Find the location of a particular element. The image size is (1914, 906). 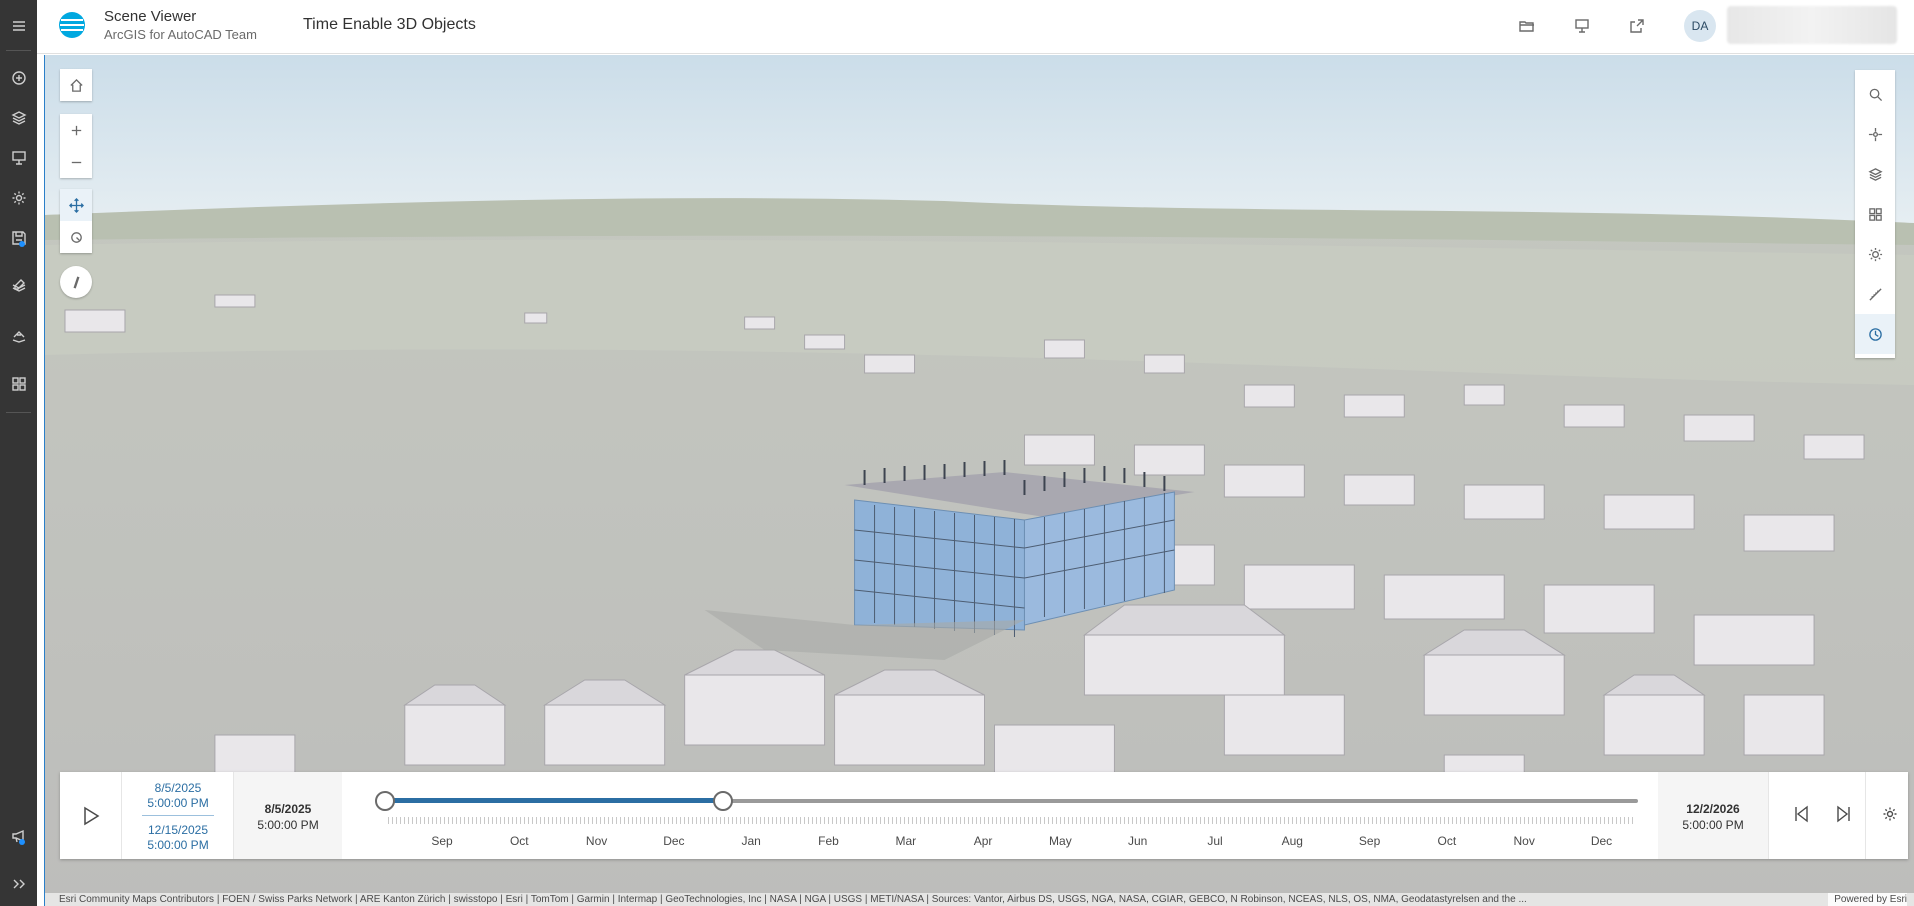

zoom-control is located at coordinates (76, 146).